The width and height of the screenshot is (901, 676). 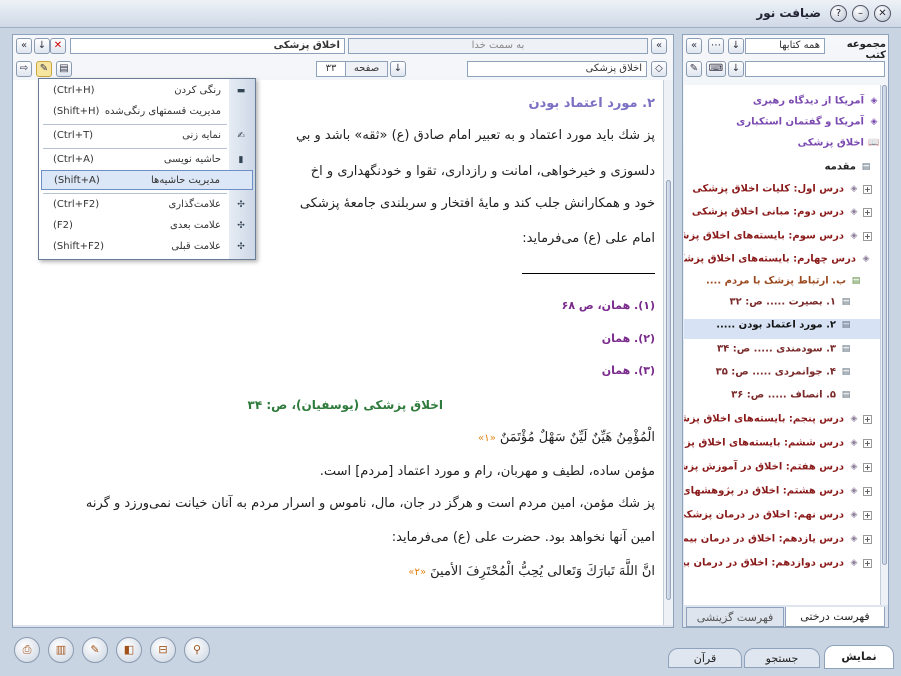 I want to click on more-options-icon: ⋯, so click(x=716, y=46).